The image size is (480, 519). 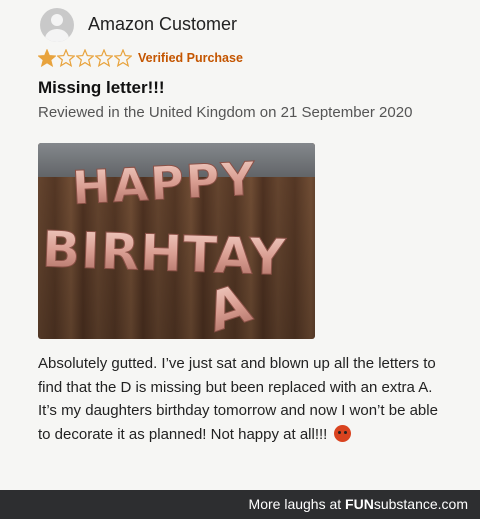 What do you see at coordinates (164, 253) in the screenshot?
I see `balloon-line-2: BIRHTAY` at bounding box center [164, 253].